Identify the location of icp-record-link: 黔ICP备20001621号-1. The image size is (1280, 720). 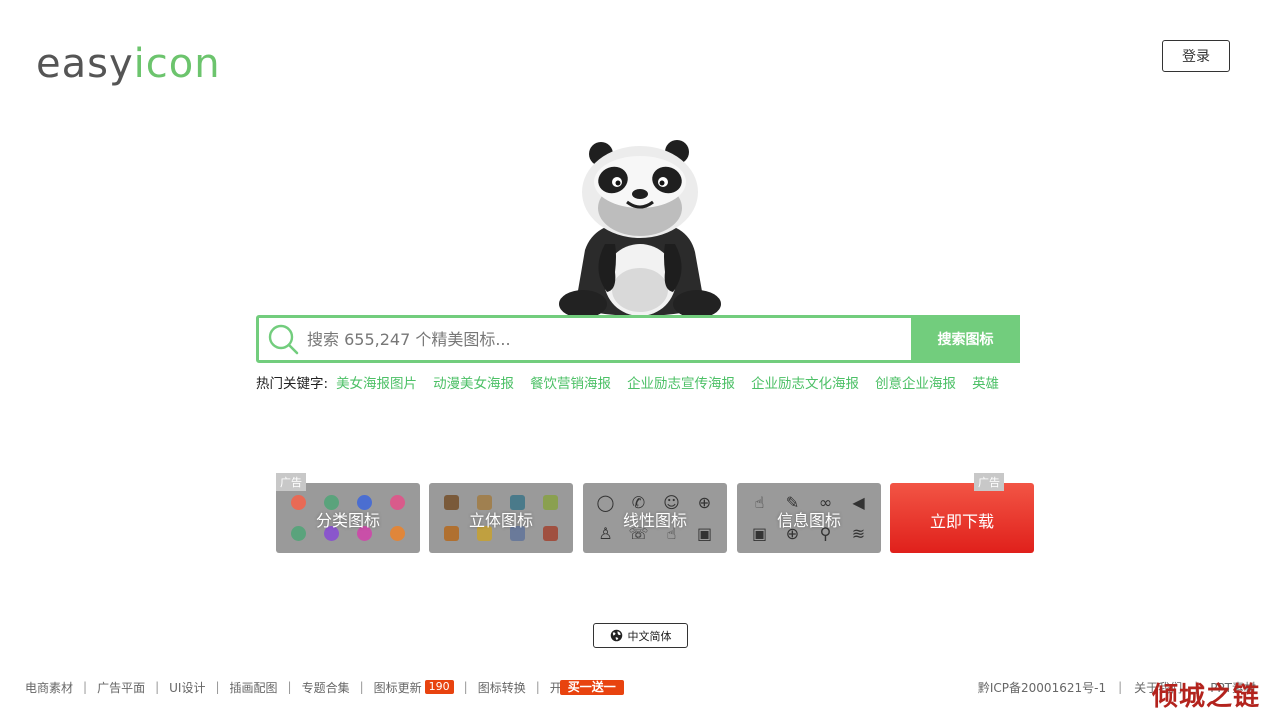
(1042, 687).